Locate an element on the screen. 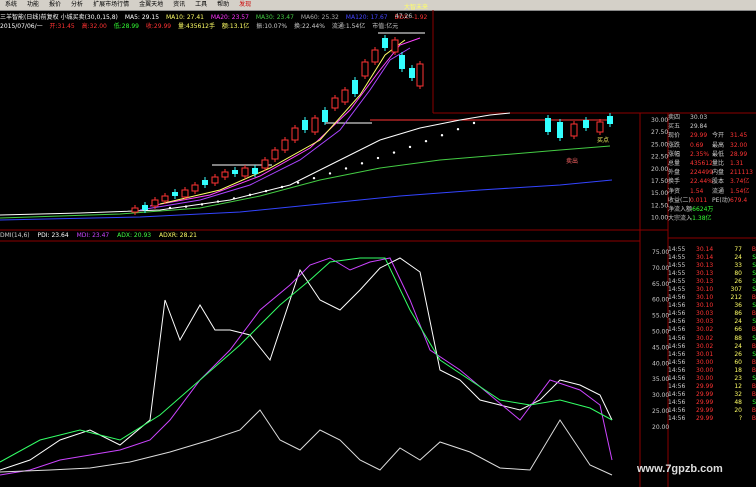 The image size is (756, 487). quote-key: 净资 is located at coordinates (674, 191).